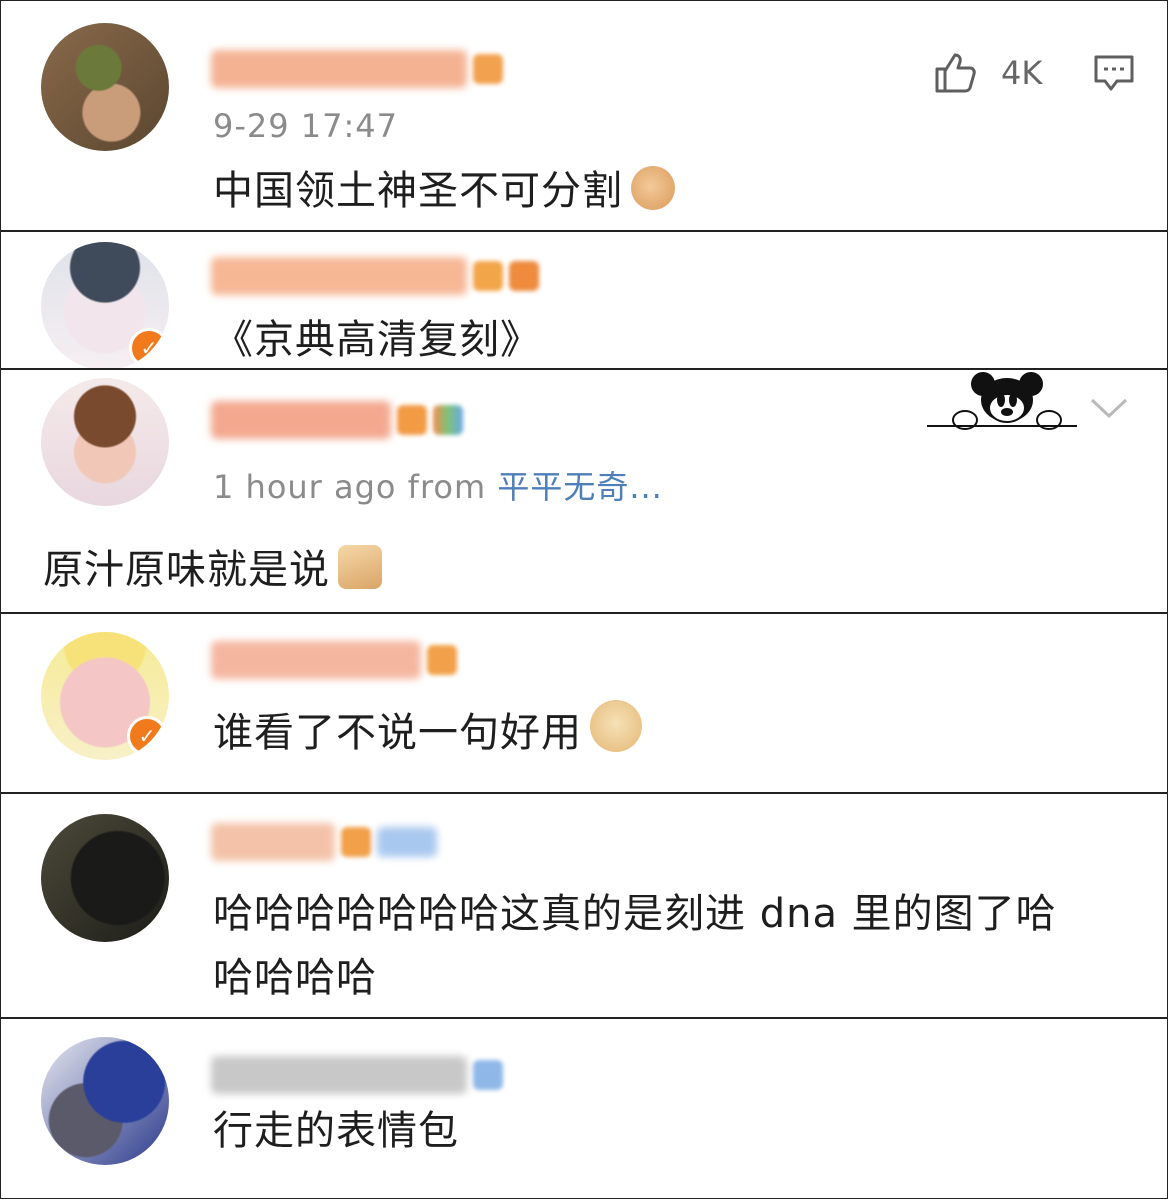  I want to click on like-button: 4K, so click(986, 73).